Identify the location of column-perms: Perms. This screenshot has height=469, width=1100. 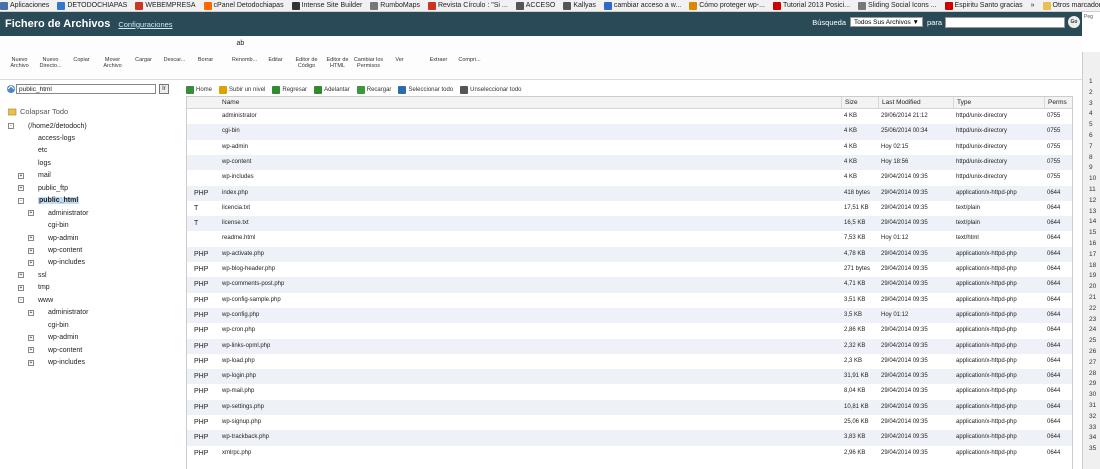
(1059, 103).